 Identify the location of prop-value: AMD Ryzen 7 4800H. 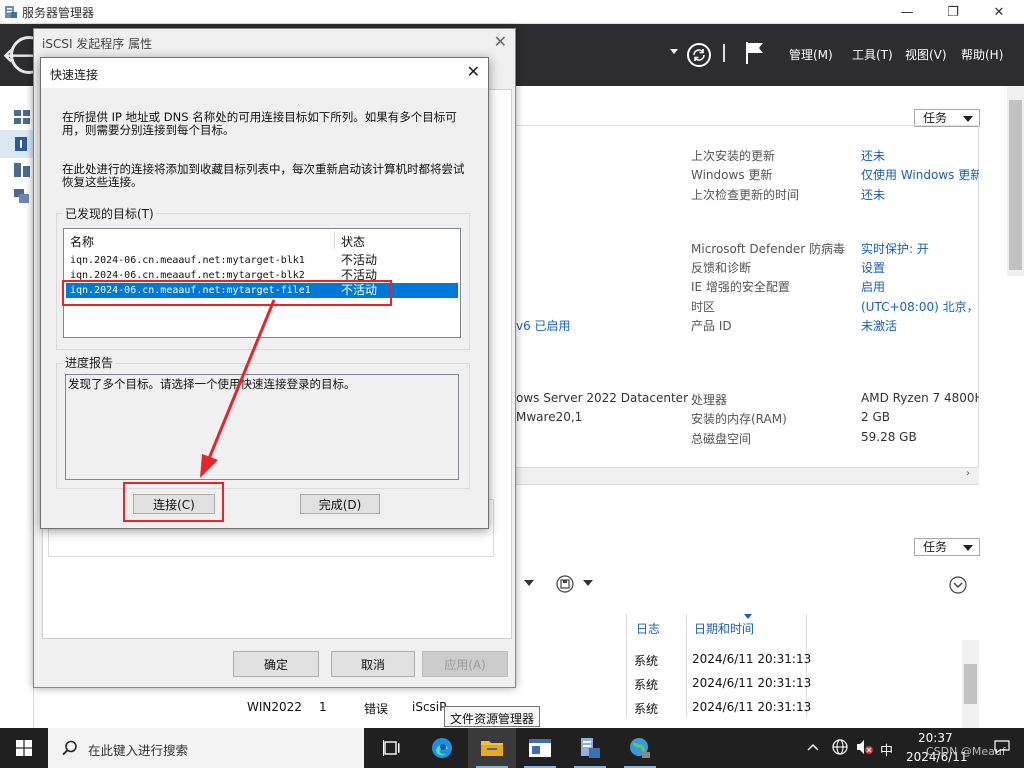
(920, 398).